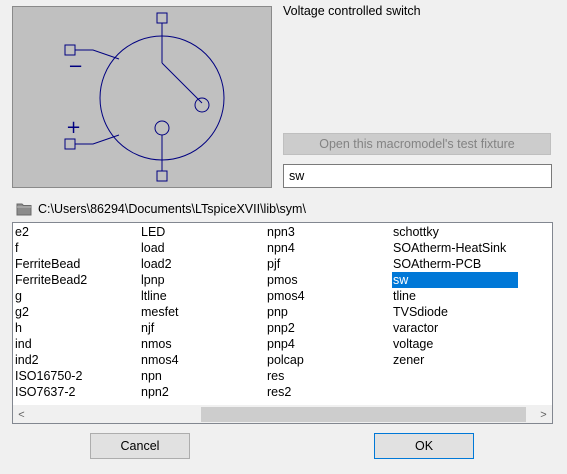  Describe the element at coordinates (156, 344) in the screenshot. I see `list-item: nmos` at that location.